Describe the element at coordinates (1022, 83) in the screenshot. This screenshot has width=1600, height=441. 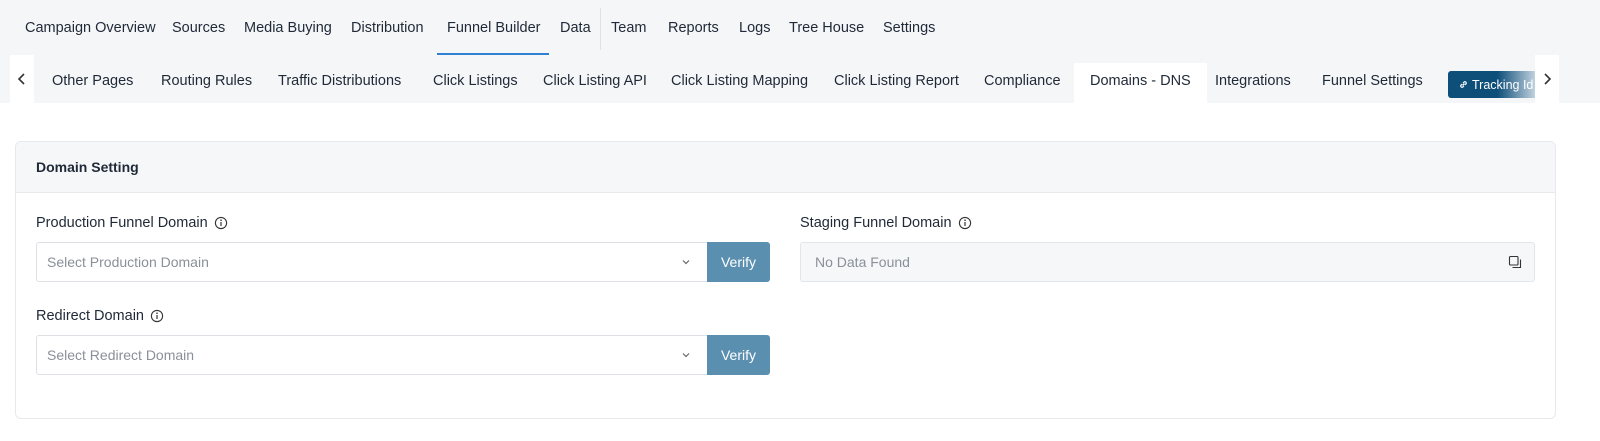
I see `sub-tab-compliance: Compliance` at that location.